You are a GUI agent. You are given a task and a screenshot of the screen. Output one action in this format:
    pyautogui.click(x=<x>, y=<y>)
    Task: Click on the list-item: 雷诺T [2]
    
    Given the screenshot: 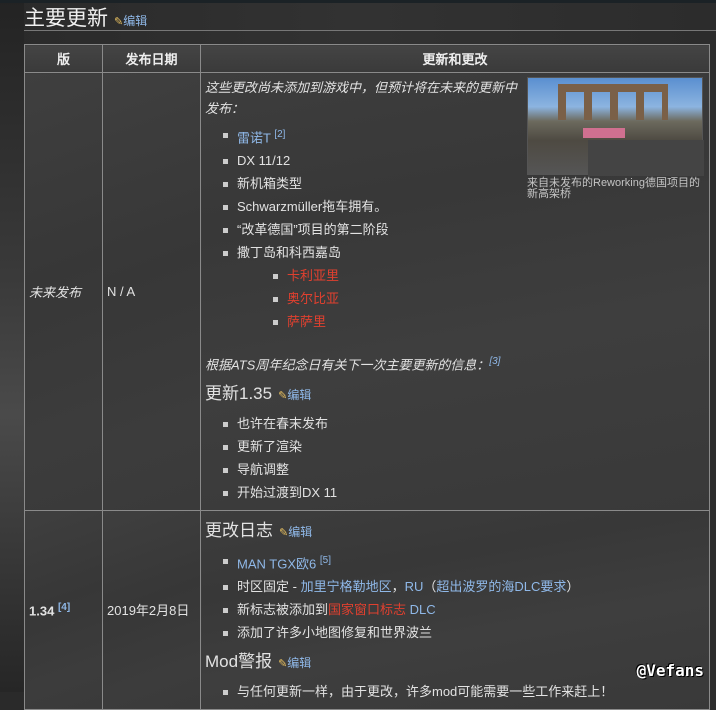 What is the action you would take?
    pyautogui.click(x=462, y=136)
    